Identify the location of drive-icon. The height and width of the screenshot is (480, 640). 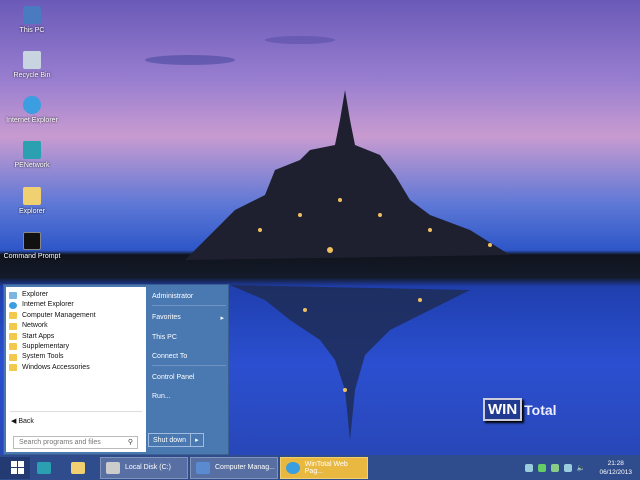
(113, 467).